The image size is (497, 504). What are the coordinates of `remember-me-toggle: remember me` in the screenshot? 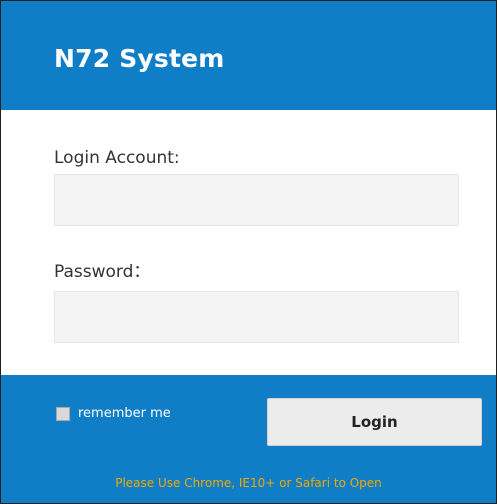 It's located at (113, 414).